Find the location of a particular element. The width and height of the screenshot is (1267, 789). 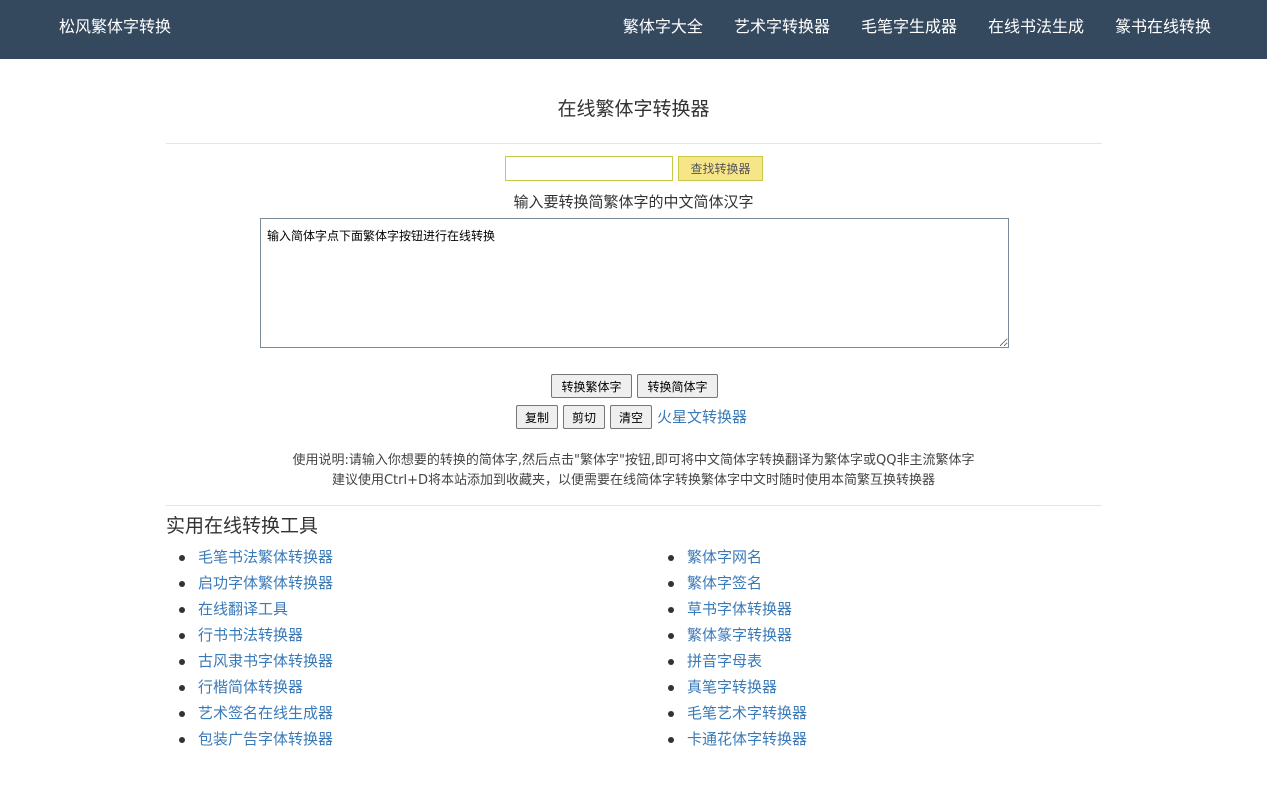

list-item: 拼音字母表 is located at coordinates (737, 661).